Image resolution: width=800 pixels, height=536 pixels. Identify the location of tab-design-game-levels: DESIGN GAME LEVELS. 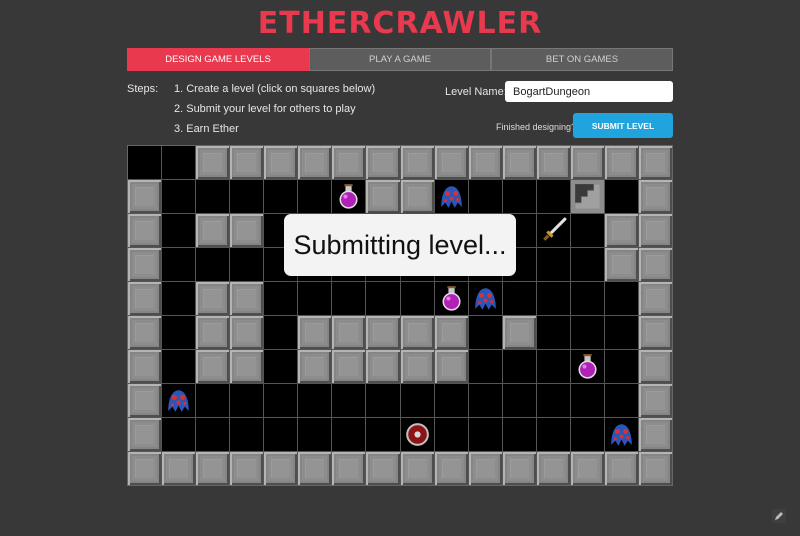
(218, 59).